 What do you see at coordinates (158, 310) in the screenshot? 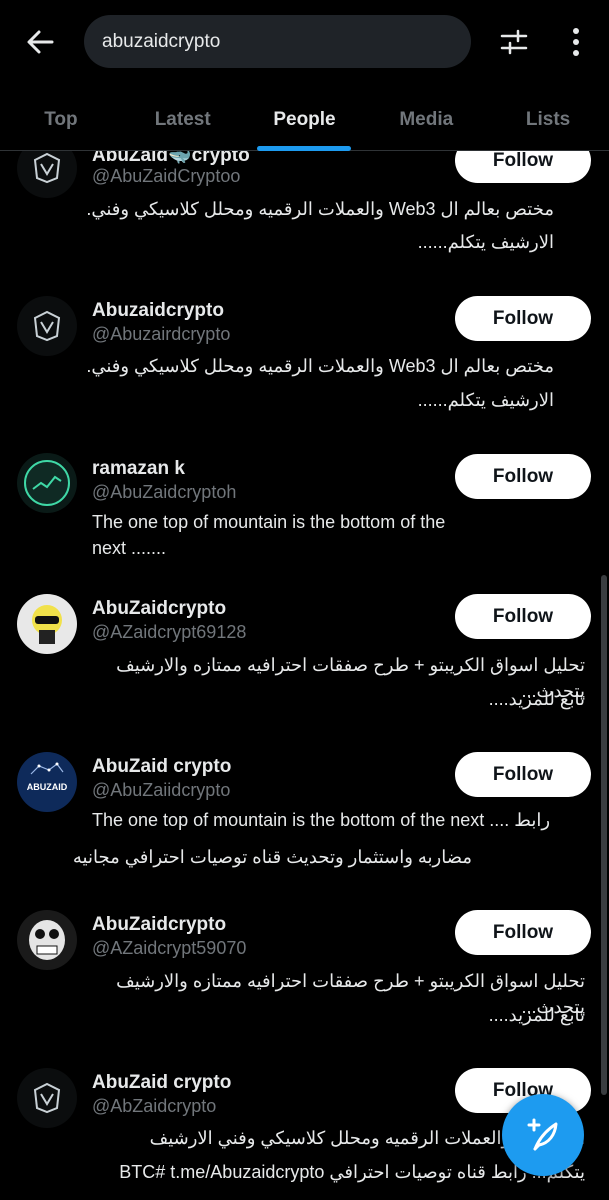
I see `display-name: Abuzaidcrypto` at bounding box center [158, 310].